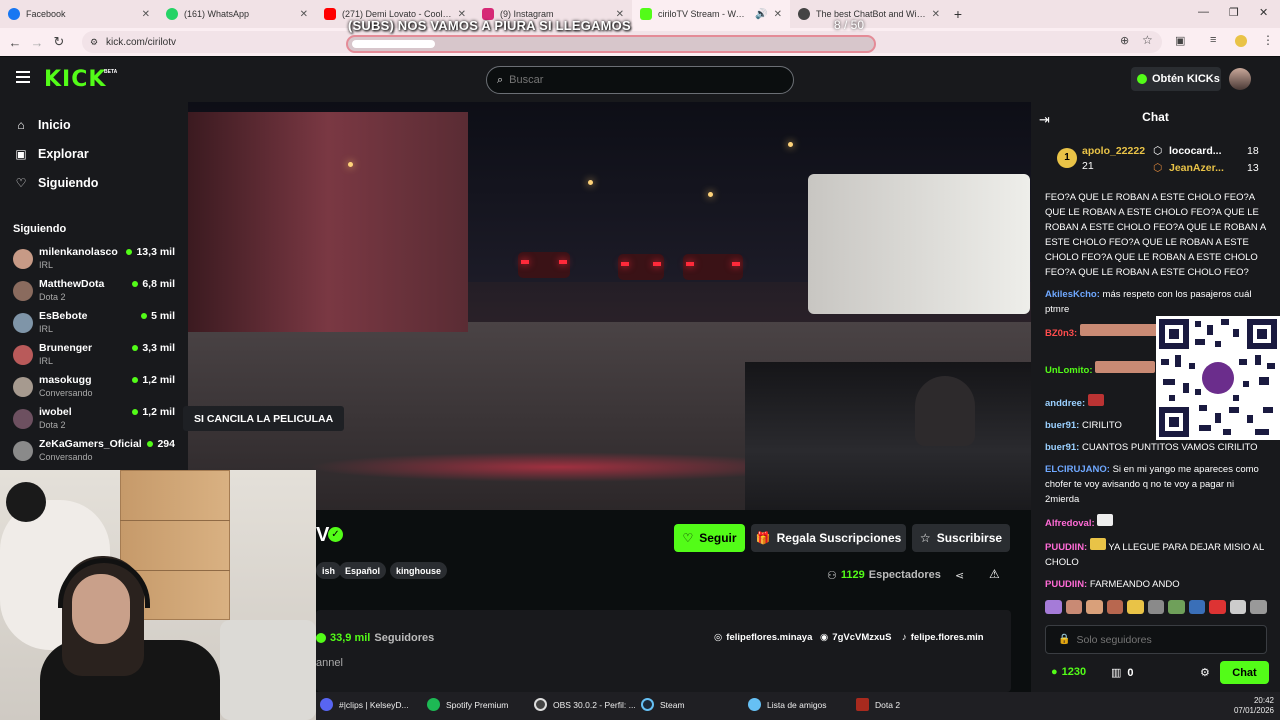 This screenshot has width=1280, height=720. What do you see at coordinates (15, 42) in the screenshot?
I see `back-icon: ←` at bounding box center [15, 42].